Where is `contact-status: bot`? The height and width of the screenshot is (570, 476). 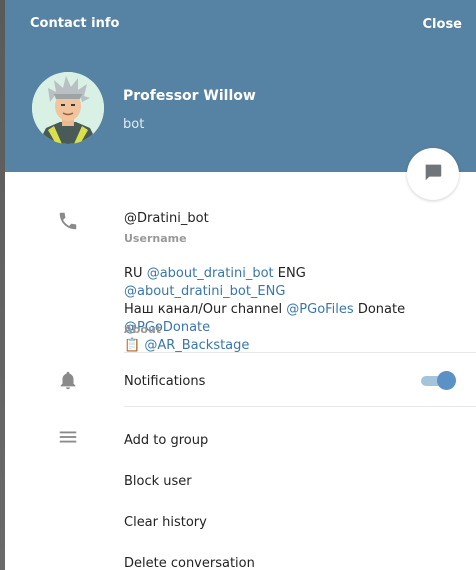
contact-status: bot is located at coordinates (134, 124).